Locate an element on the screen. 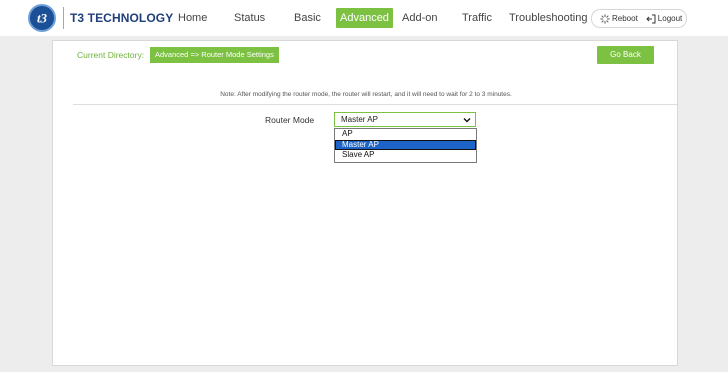 The width and height of the screenshot is (728, 372). logo-divider is located at coordinates (63, 18).